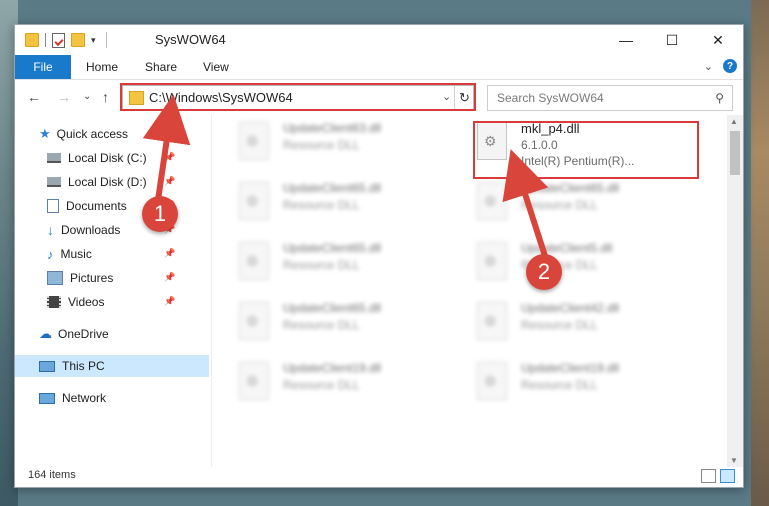 The height and width of the screenshot is (506, 769). I want to click on item-count: 164 items, so click(52, 475).